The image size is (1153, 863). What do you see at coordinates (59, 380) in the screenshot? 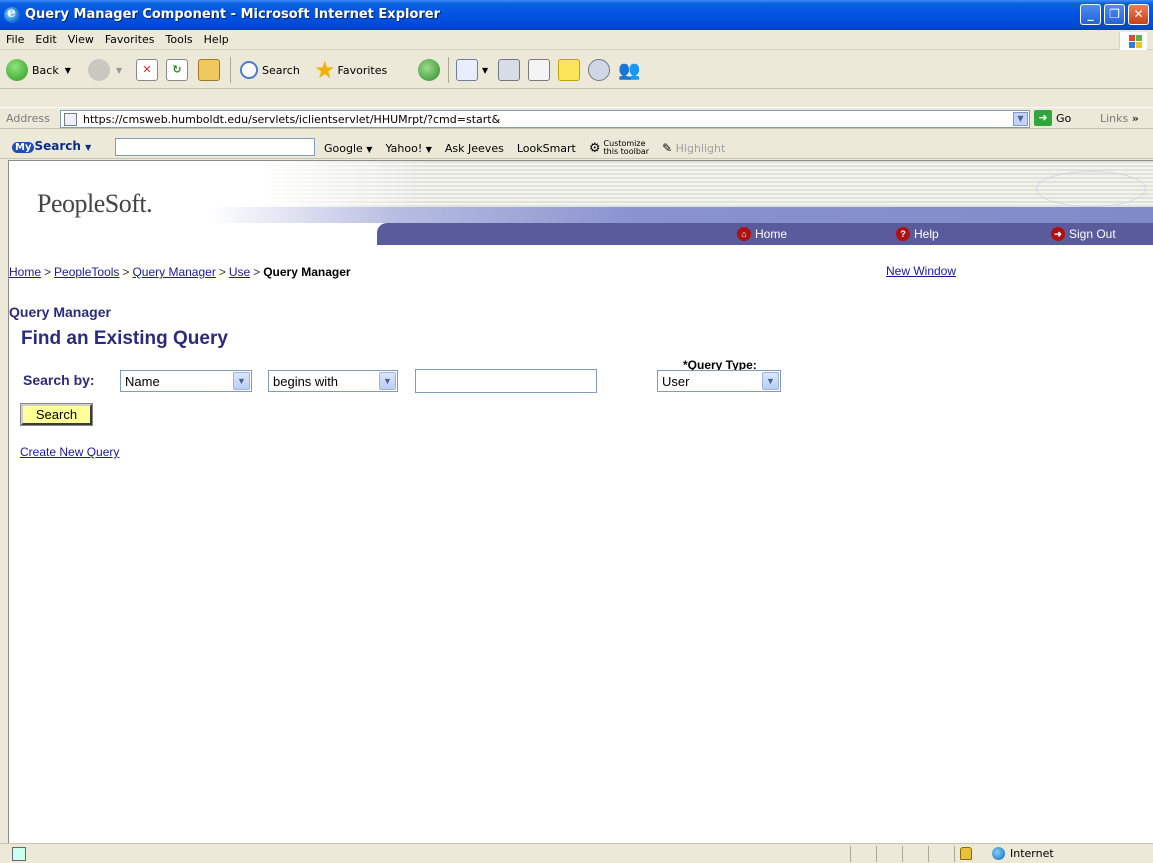
I see `search-by-label: Search by:` at bounding box center [59, 380].